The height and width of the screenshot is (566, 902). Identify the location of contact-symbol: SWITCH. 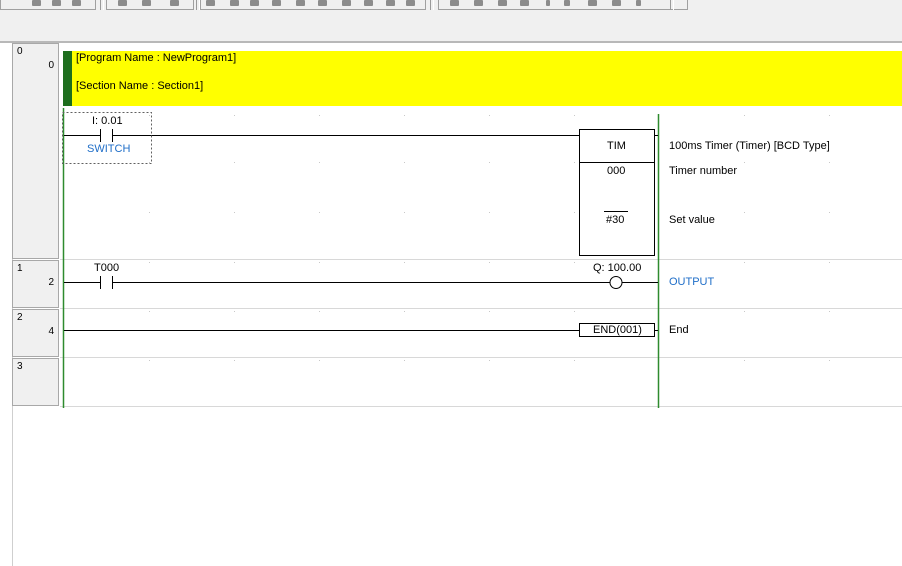
(109, 149).